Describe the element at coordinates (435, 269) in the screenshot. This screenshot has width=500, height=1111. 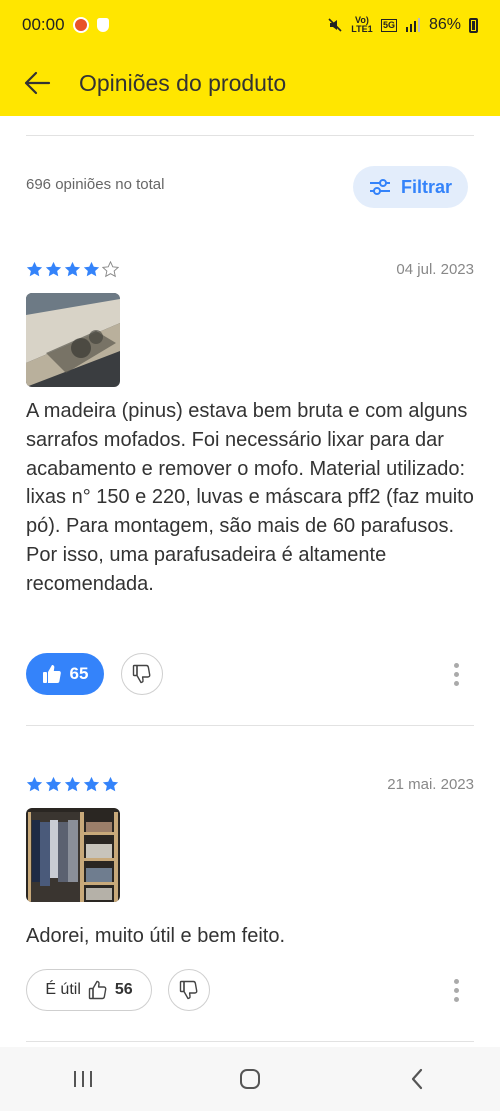
I see `review-date: 04 jul. 2023` at that location.